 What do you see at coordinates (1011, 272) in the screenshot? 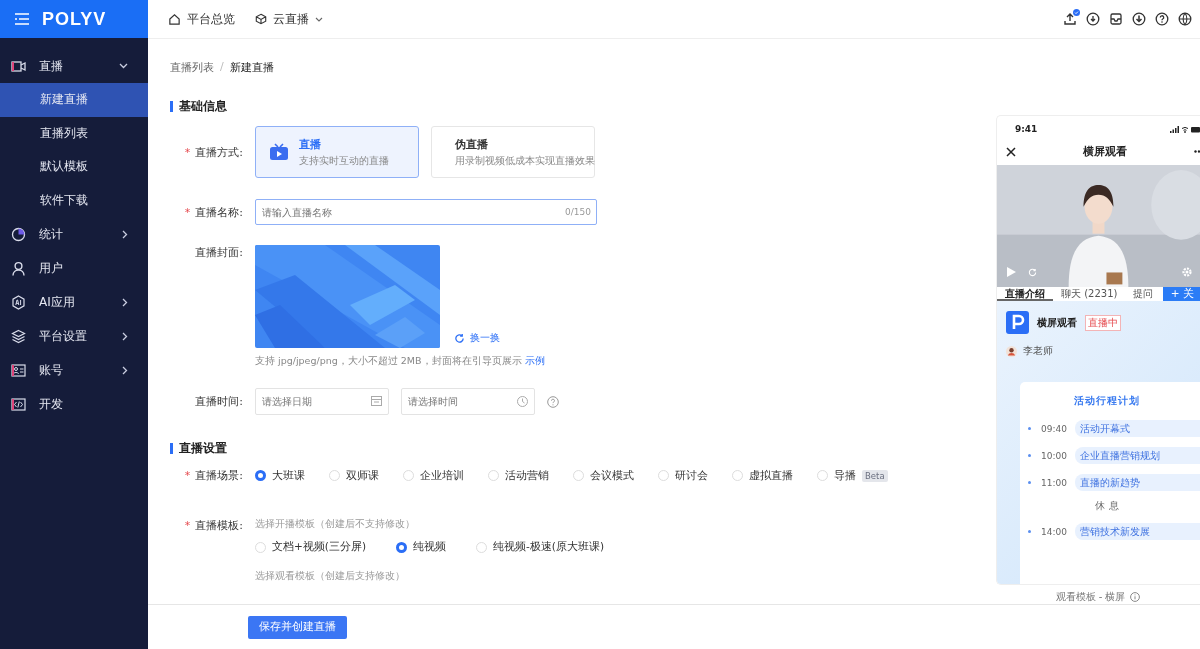
I see `play-icon` at bounding box center [1011, 272].